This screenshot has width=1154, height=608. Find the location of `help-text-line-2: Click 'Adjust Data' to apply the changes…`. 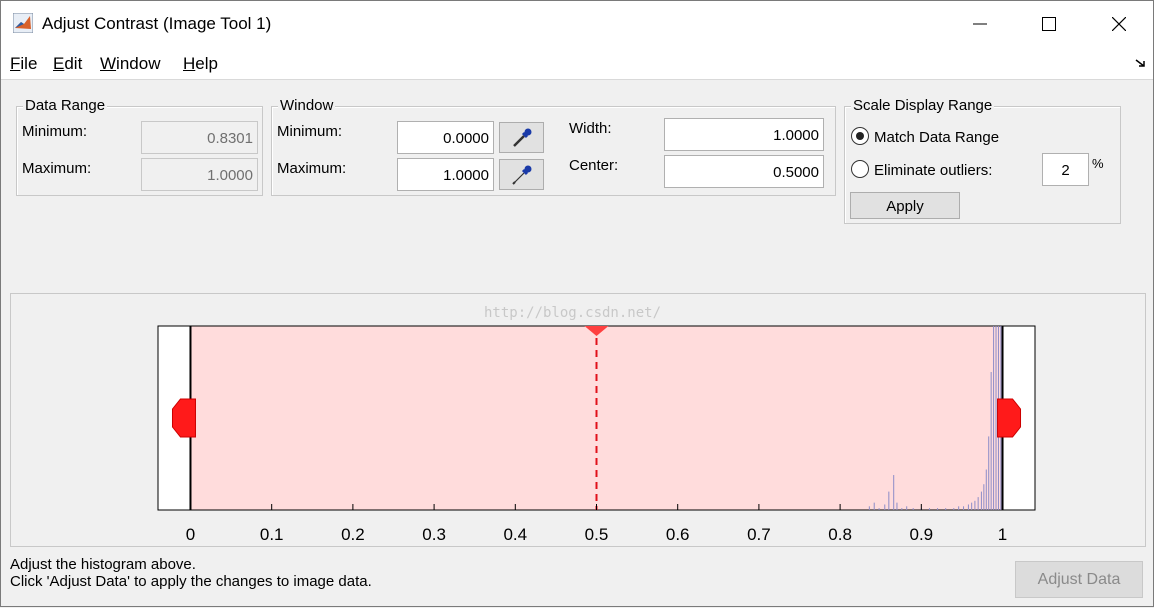

help-text-line-2: Click 'Adjust Data' to apply the changes… is located at coordinates (191, 581).